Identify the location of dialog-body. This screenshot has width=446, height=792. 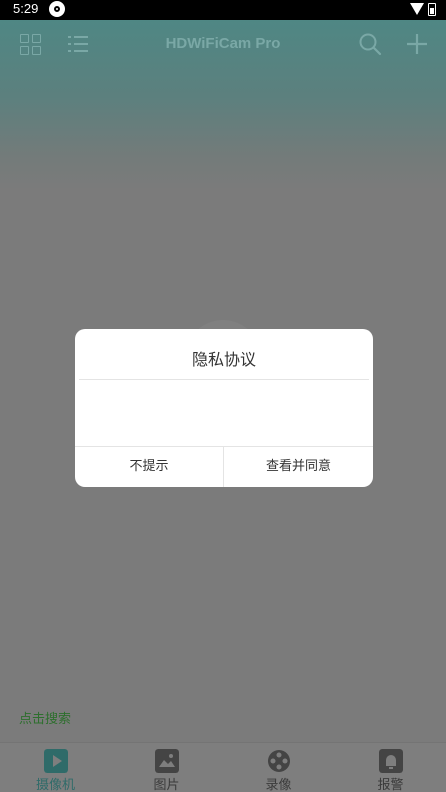
(224, 413).